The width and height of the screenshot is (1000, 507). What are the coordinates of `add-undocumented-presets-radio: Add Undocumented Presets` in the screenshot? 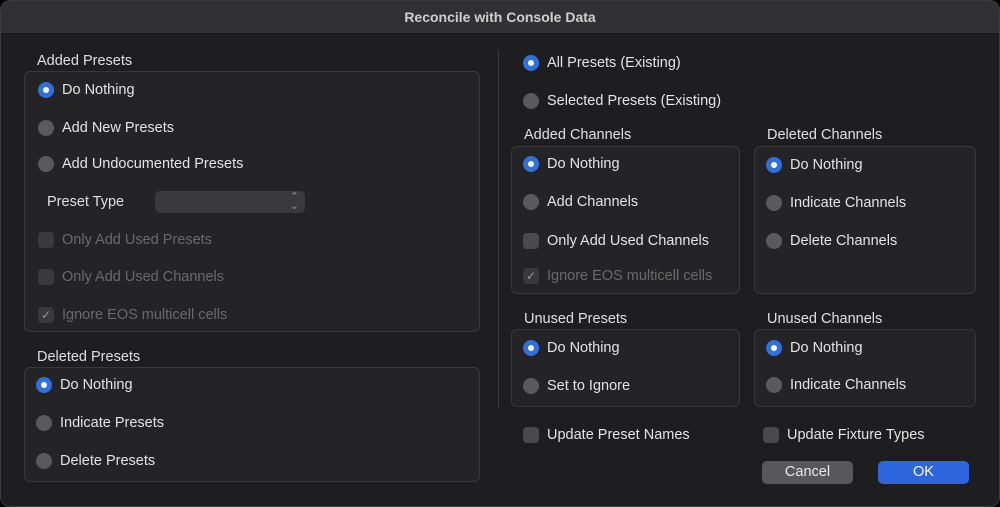 It's located at (140, 164).